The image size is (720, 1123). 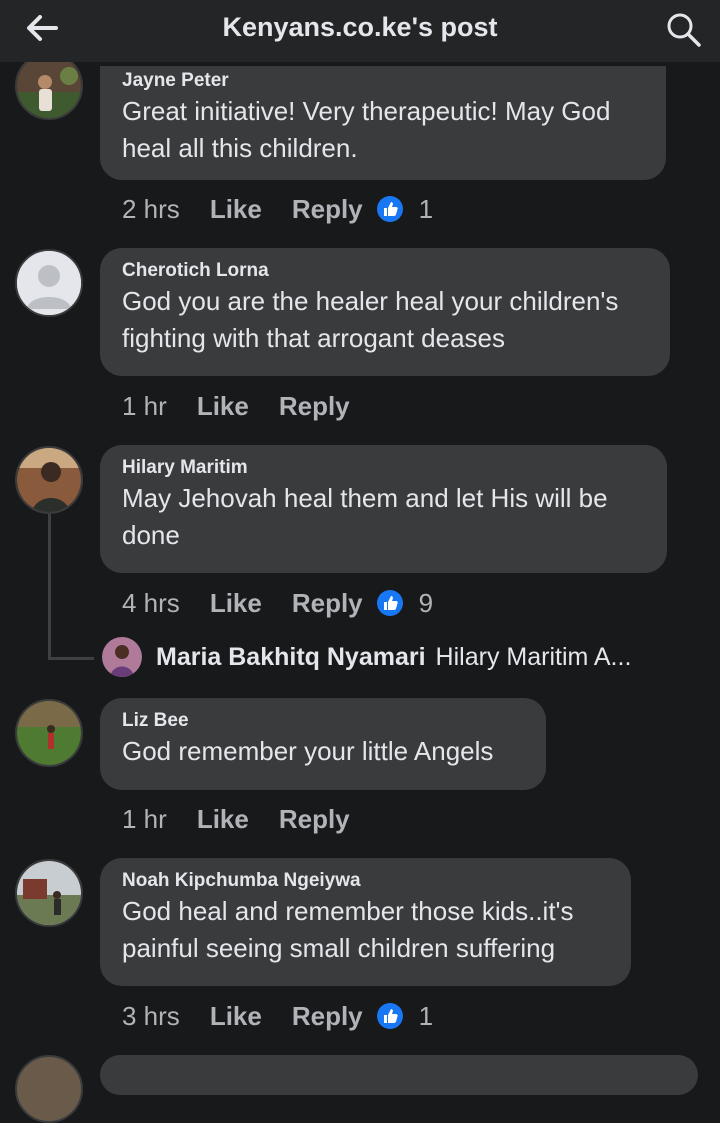 What do you see at coordinates (365, 881) in the screenshot?
I see `comment-author: Noah Kipchumba Ngeiywa` at bounding box center [365, 881].